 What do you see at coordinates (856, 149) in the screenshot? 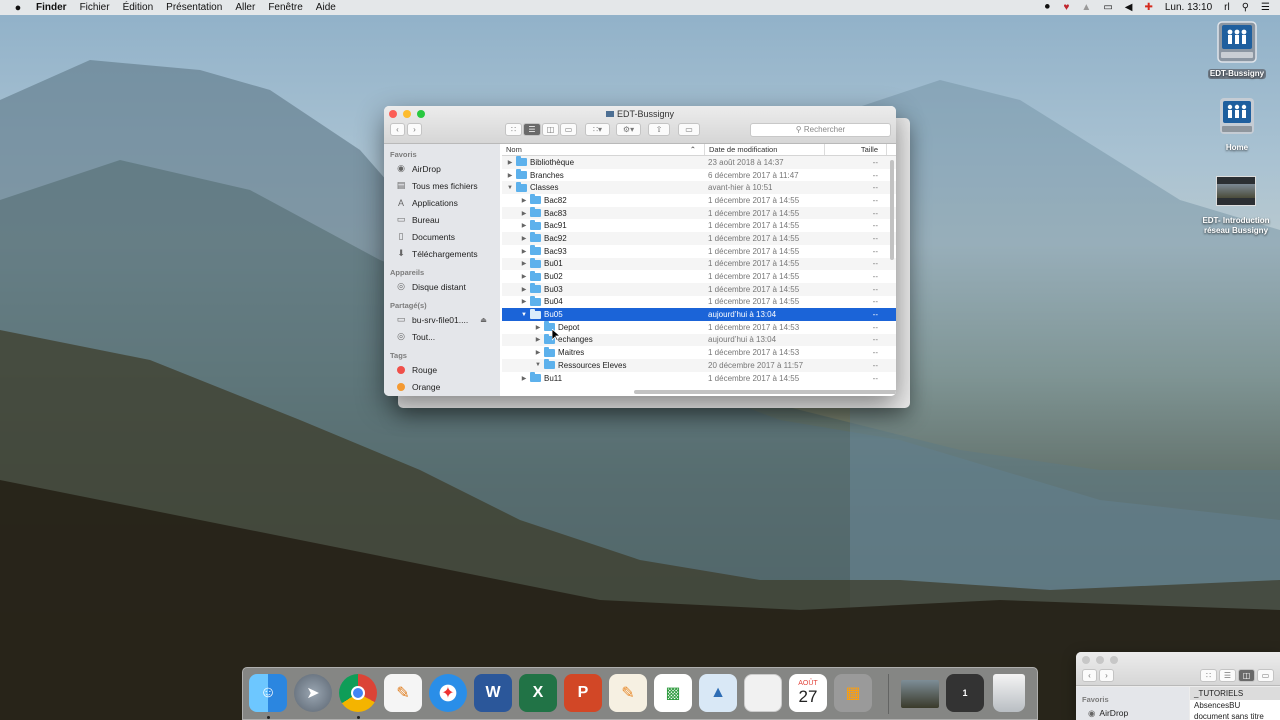
I see `column-header-size: Taille` at bounding box center [856, 149].